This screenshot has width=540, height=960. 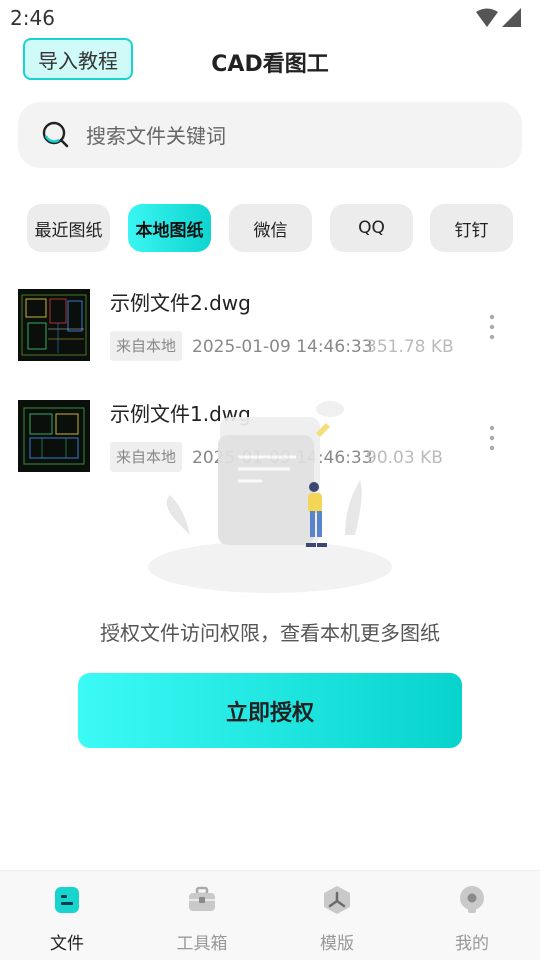 I want to click on template-icon, so click(x=337, y=900).